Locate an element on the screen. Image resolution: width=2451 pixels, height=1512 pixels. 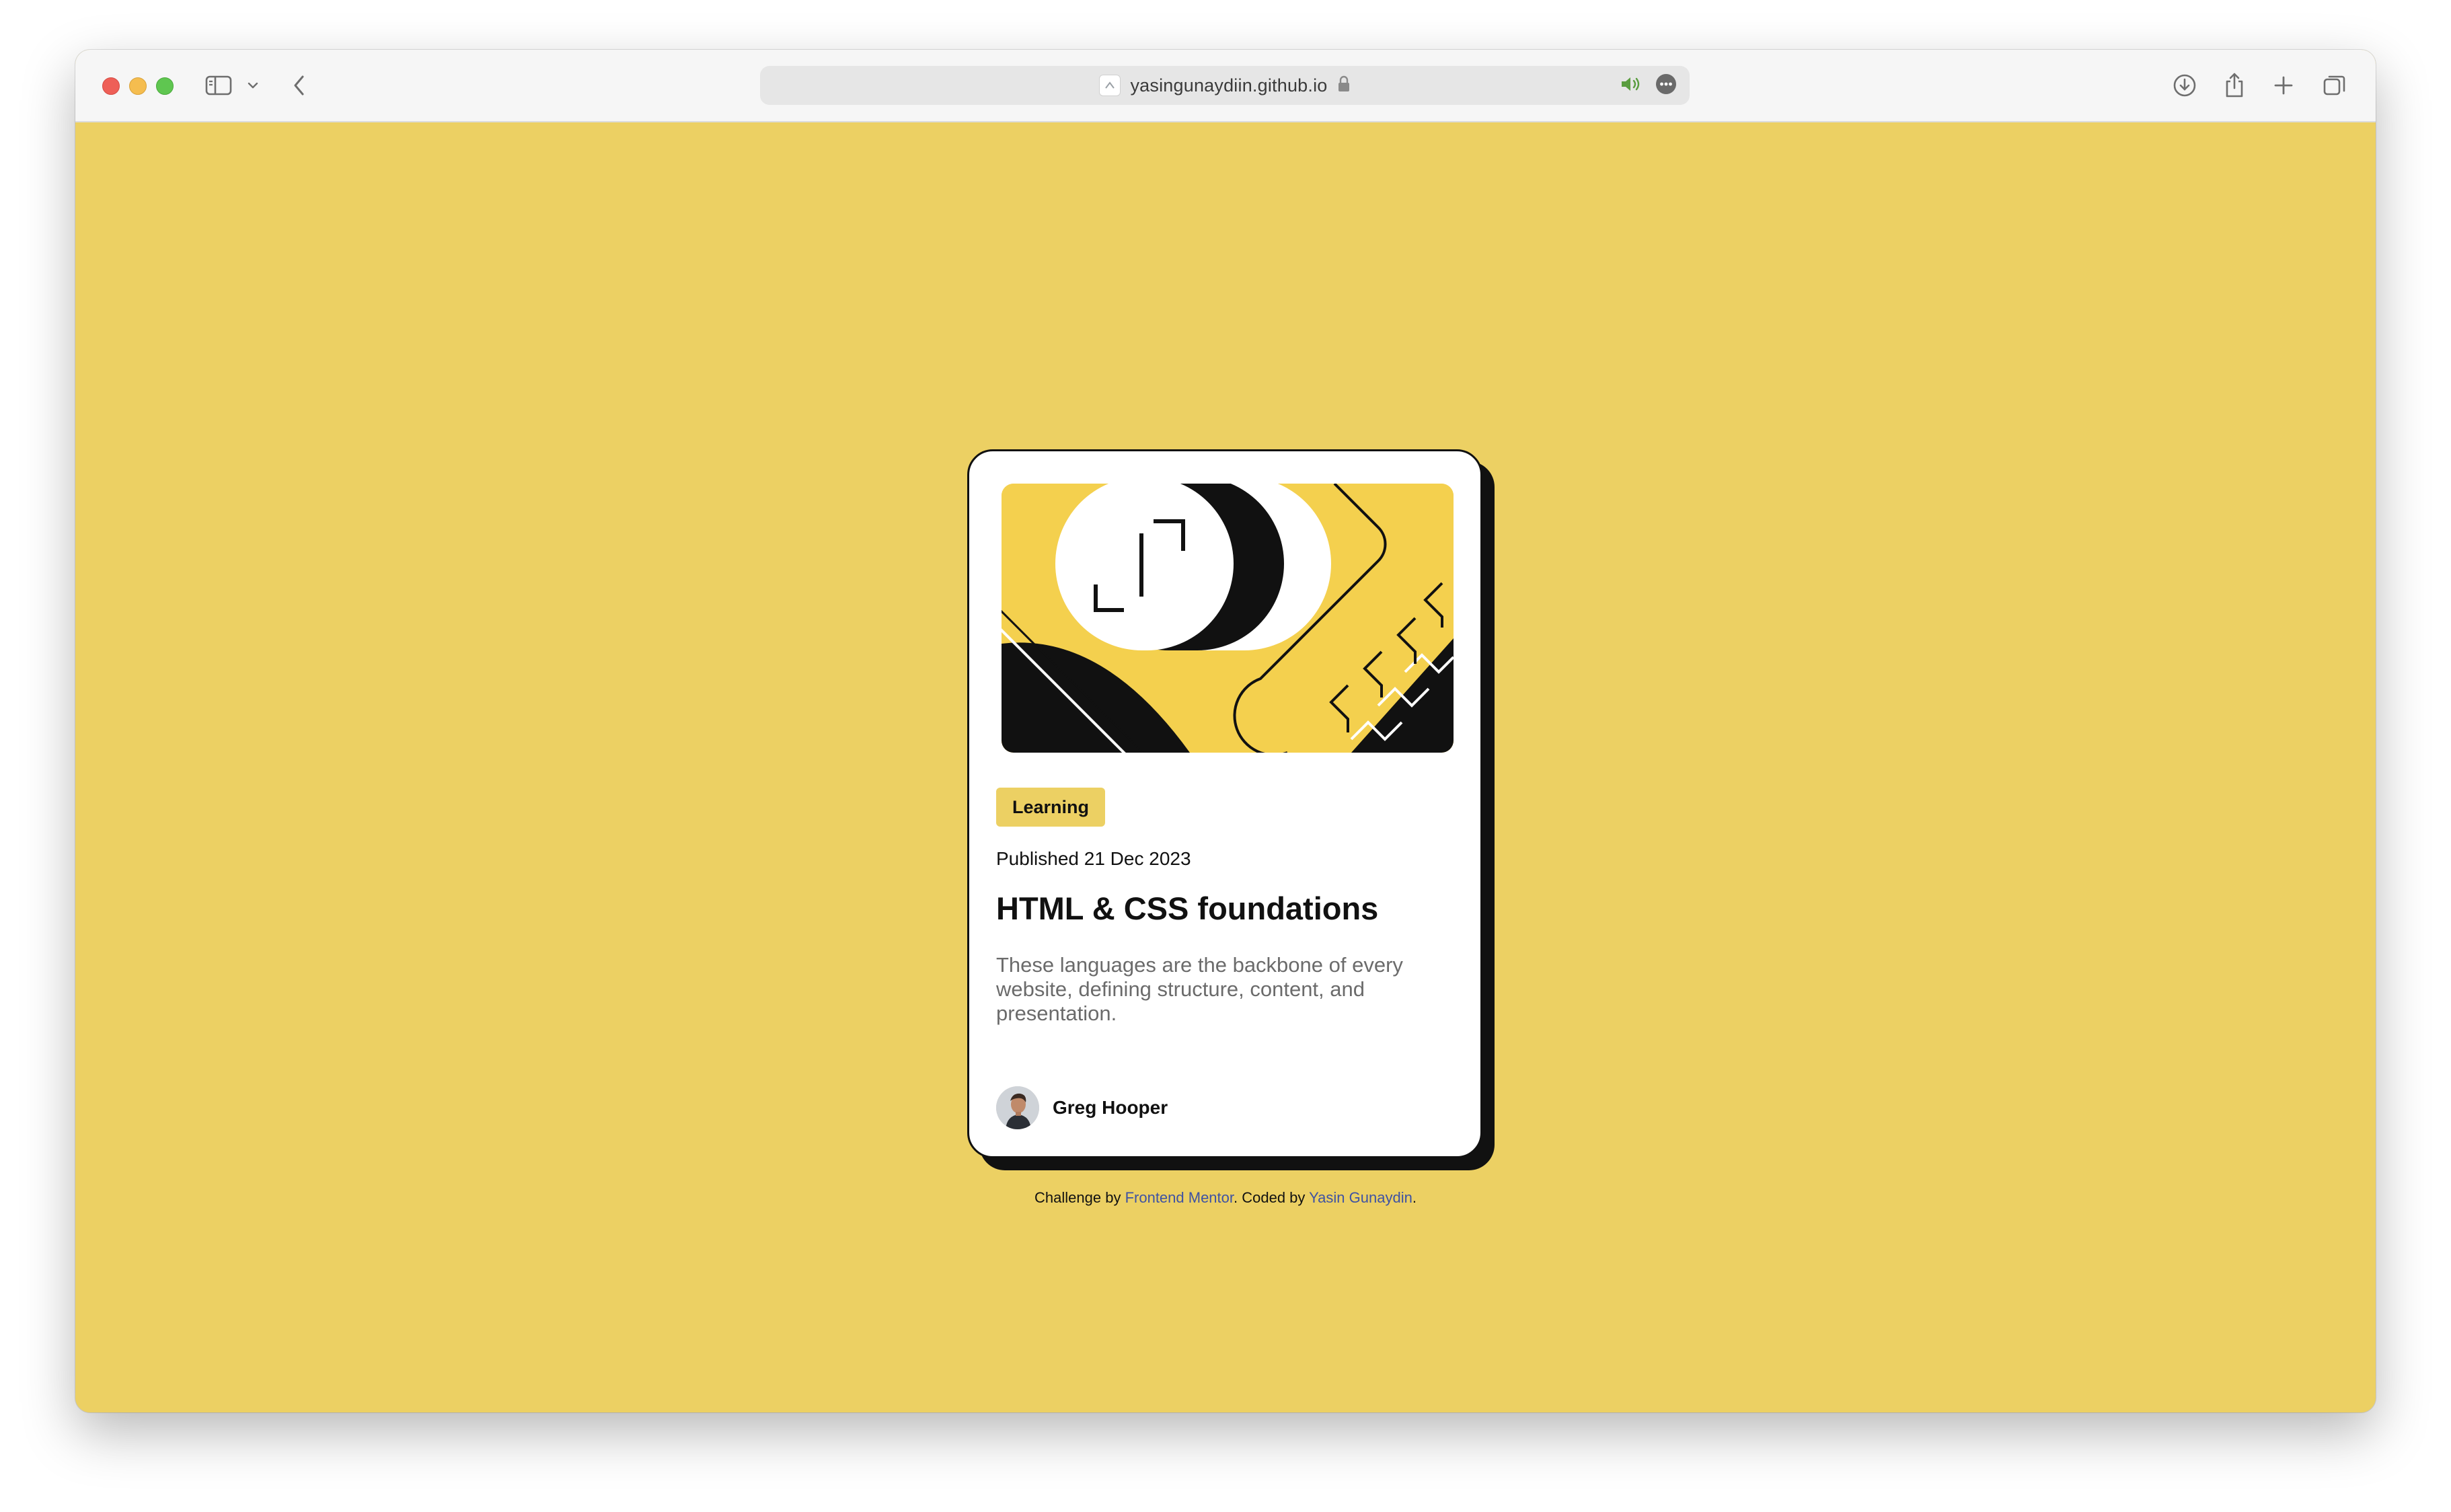
address-bar: yasingunaydiin.github.io is located at coordinates (1225, 86).